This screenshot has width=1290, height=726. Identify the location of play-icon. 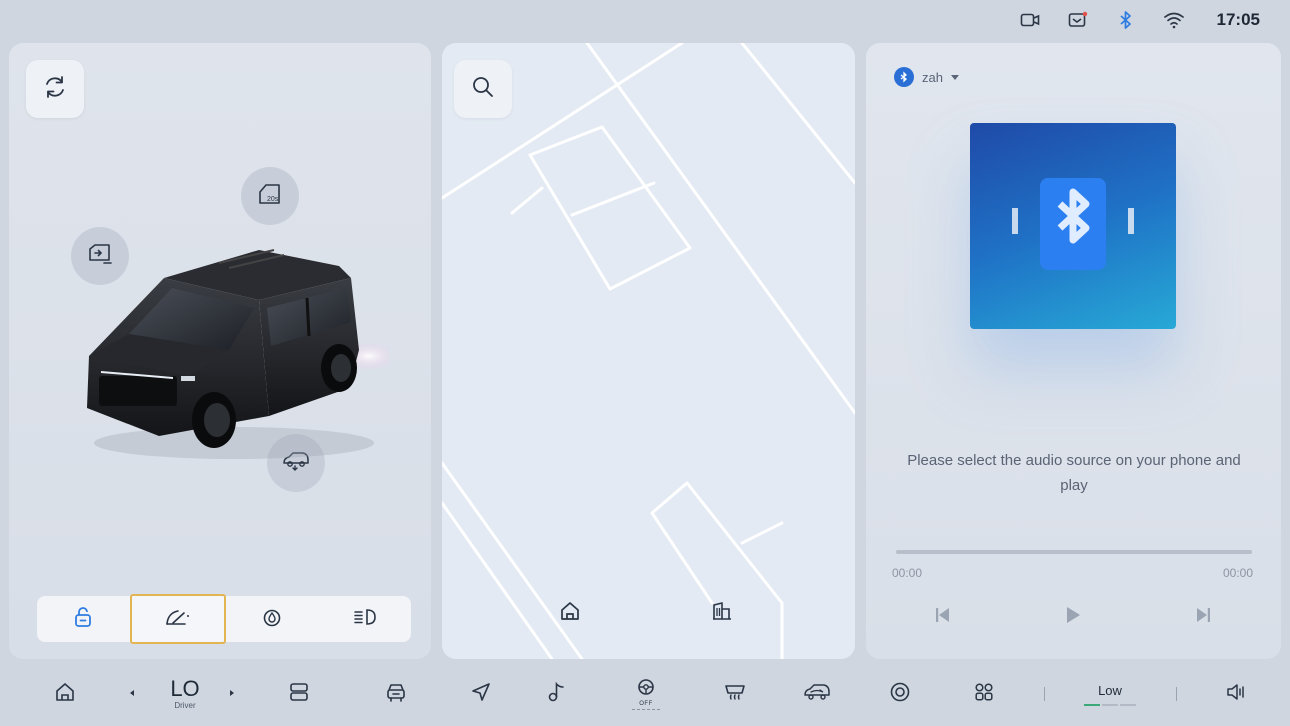
(1073, 617).